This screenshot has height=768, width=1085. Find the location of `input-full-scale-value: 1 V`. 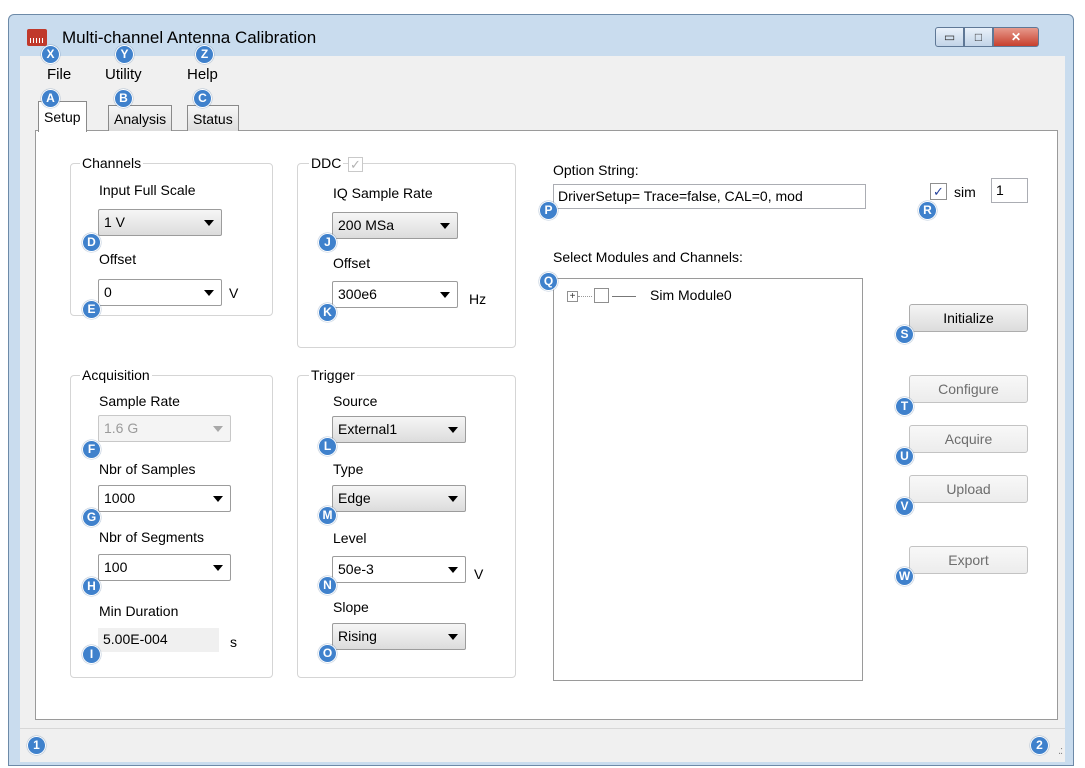

input-full-scale-value: 1 V is located at coordinates (115, 222).